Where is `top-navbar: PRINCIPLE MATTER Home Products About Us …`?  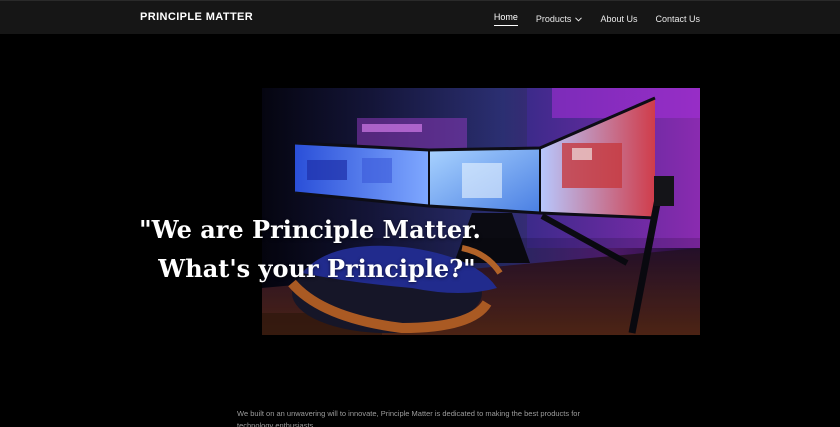 top-navbar: PRINCIPLE MATTER Home Products About Us … is located at coordinates (420, 17).